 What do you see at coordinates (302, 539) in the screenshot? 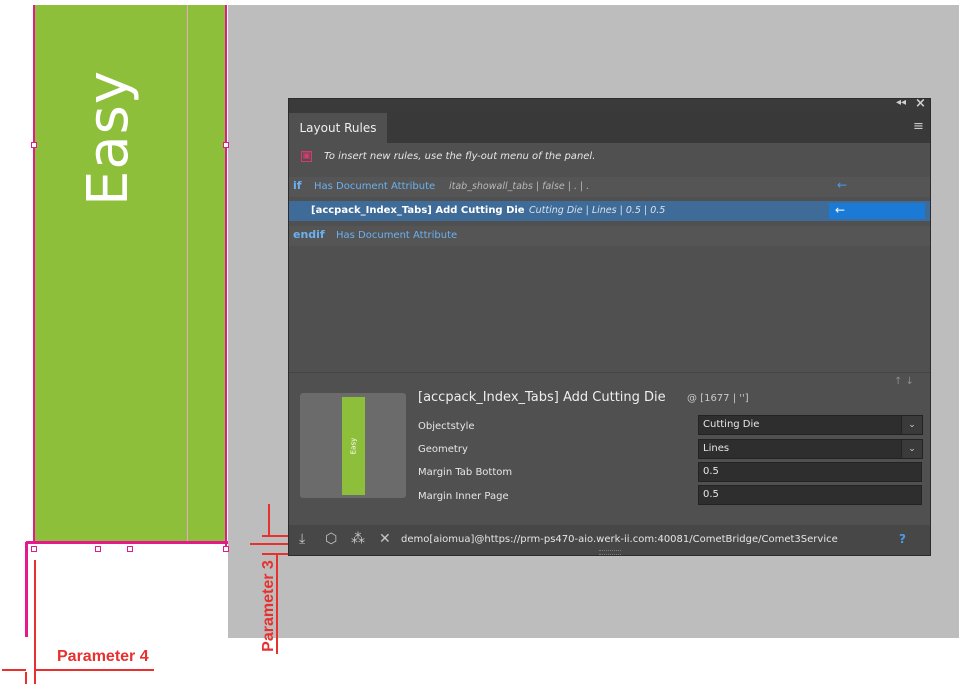
I see `download-icon: ⤓` at bounding box center [302, 539].